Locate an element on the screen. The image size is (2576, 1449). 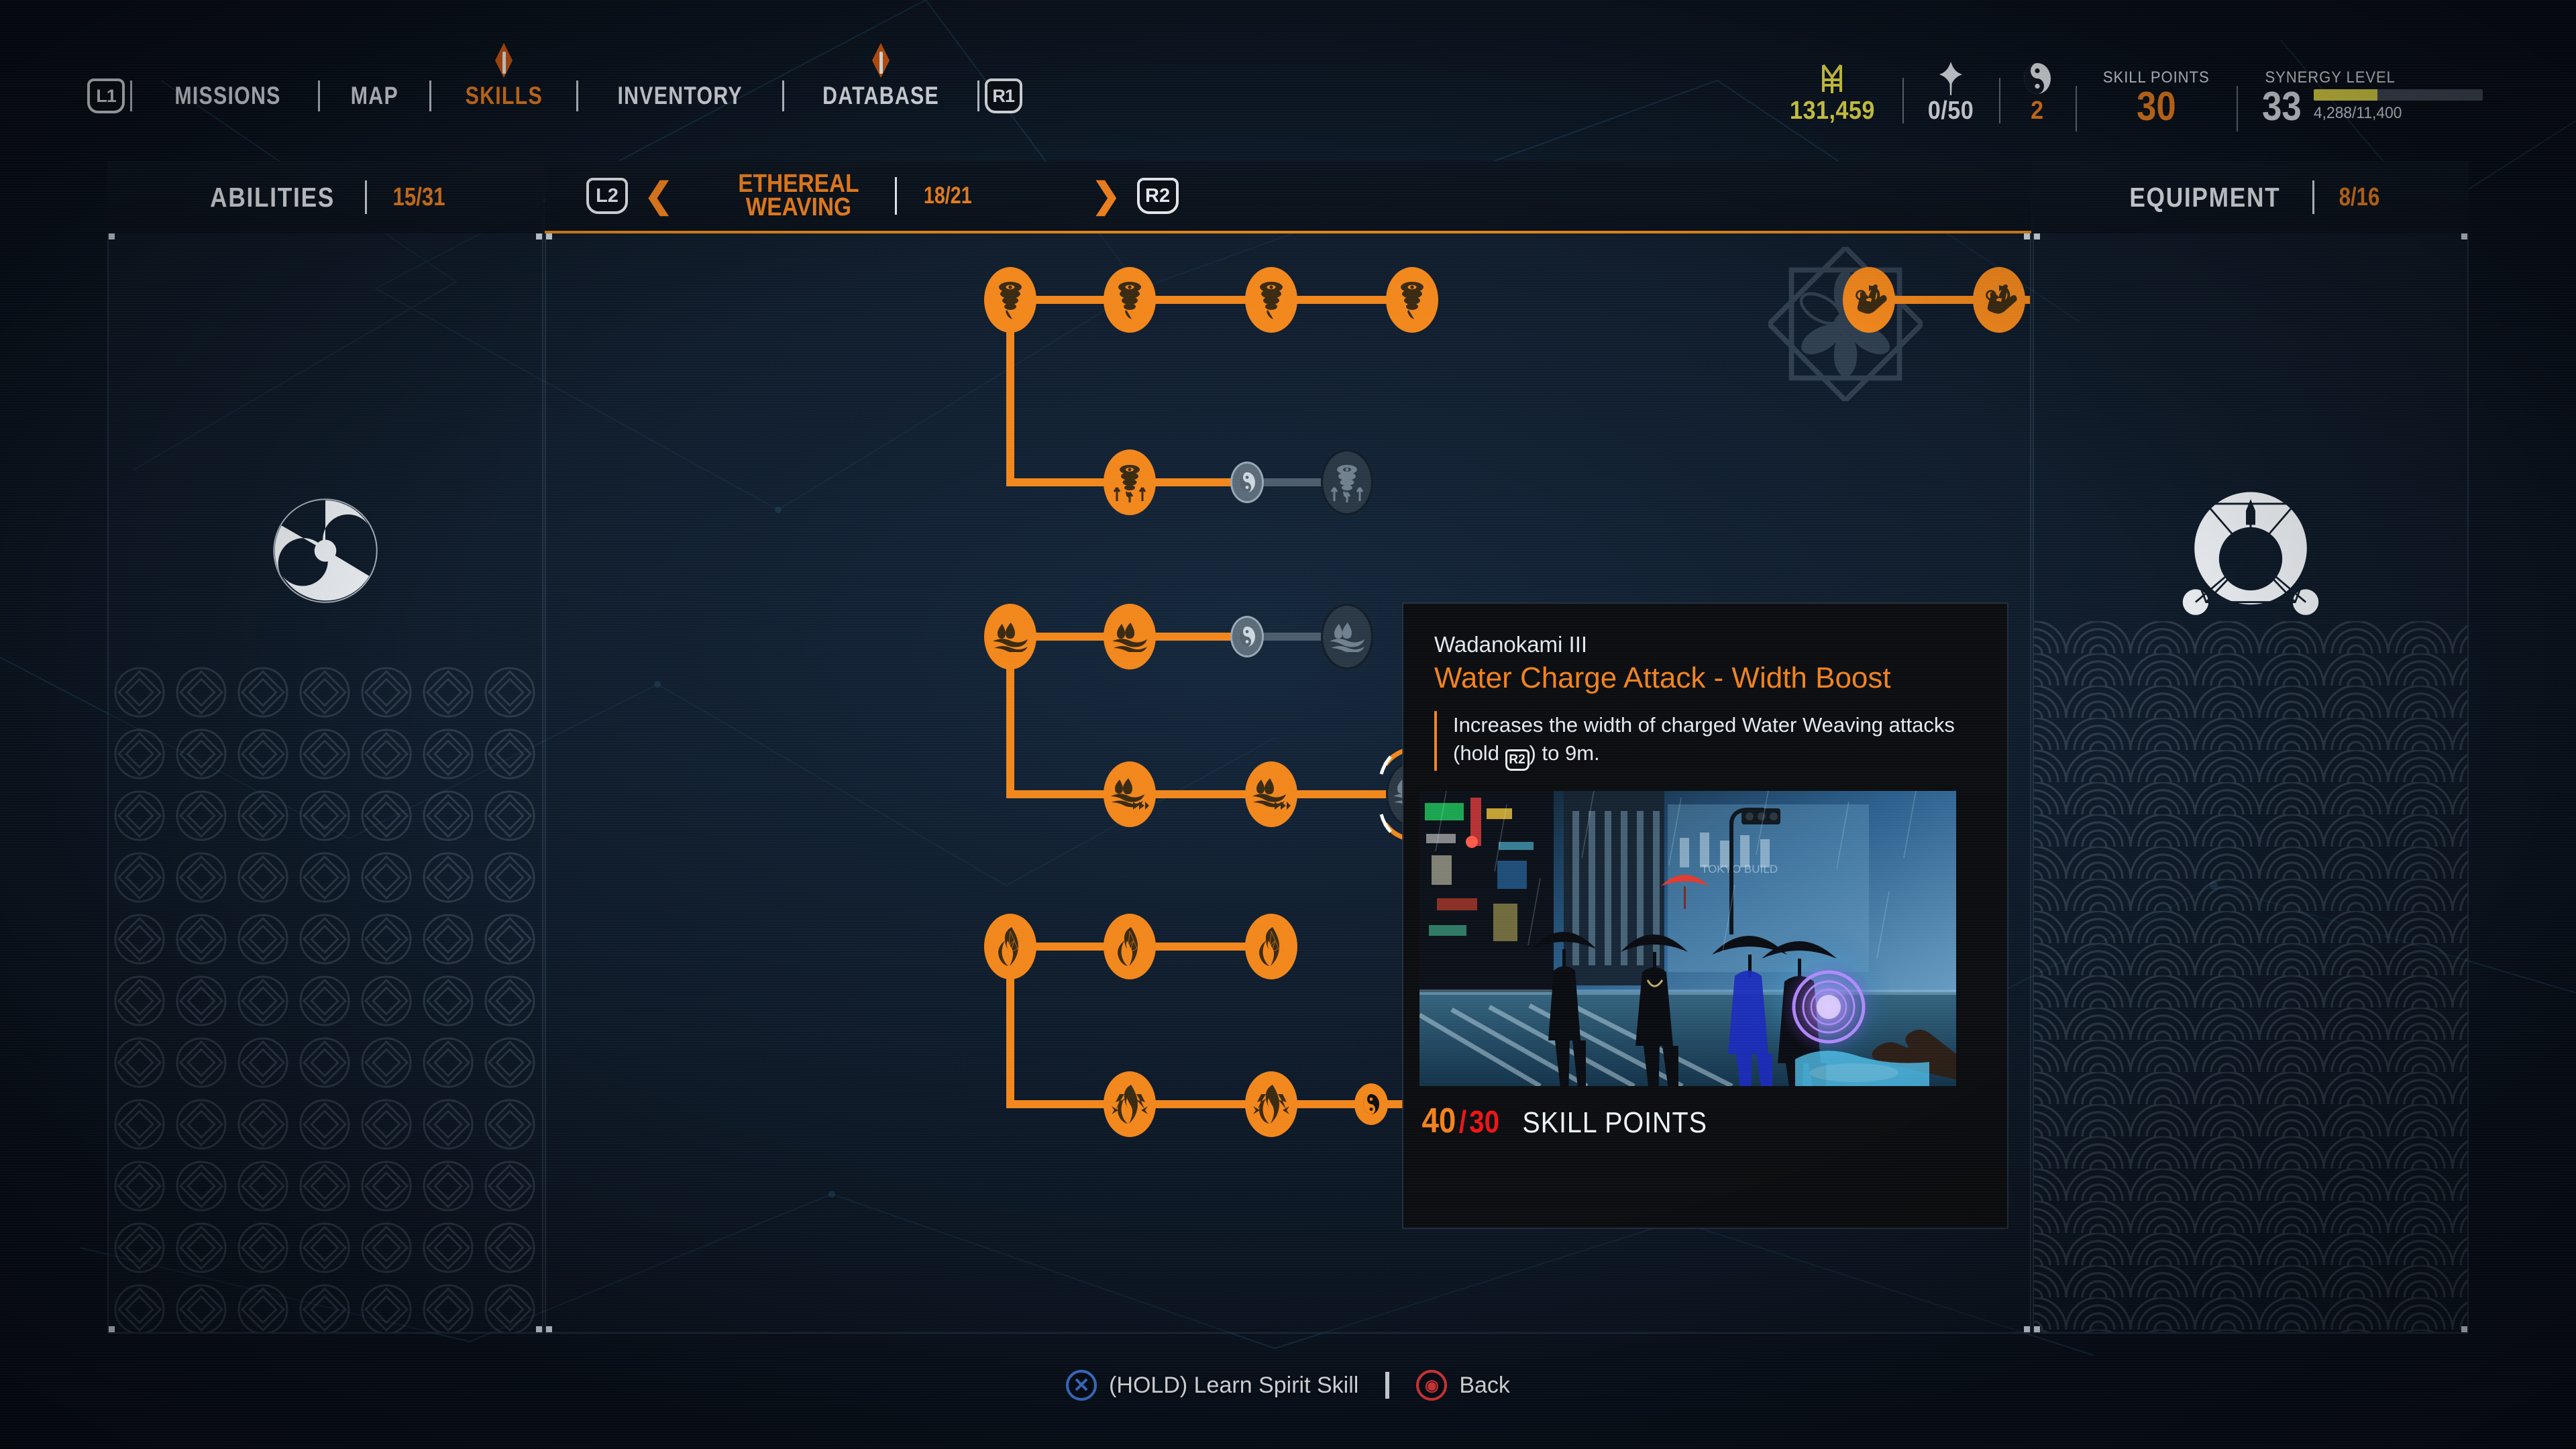
water-wave-icon is located at coordinates (1129, 637).